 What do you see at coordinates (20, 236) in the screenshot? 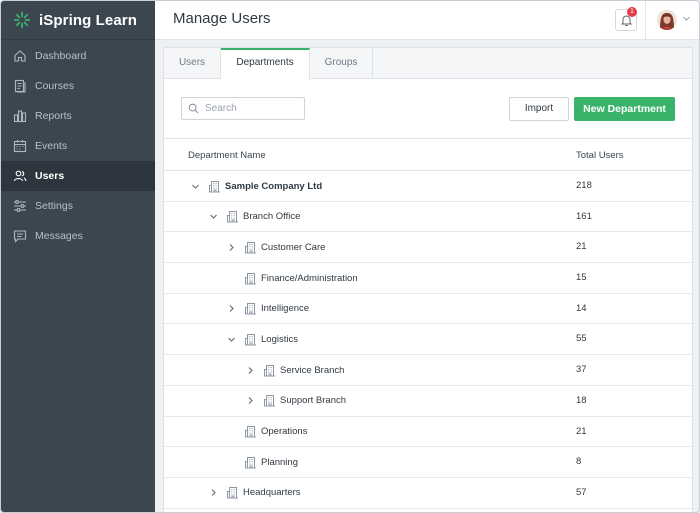
I see `message-icon` at bounding box center [20, 236].